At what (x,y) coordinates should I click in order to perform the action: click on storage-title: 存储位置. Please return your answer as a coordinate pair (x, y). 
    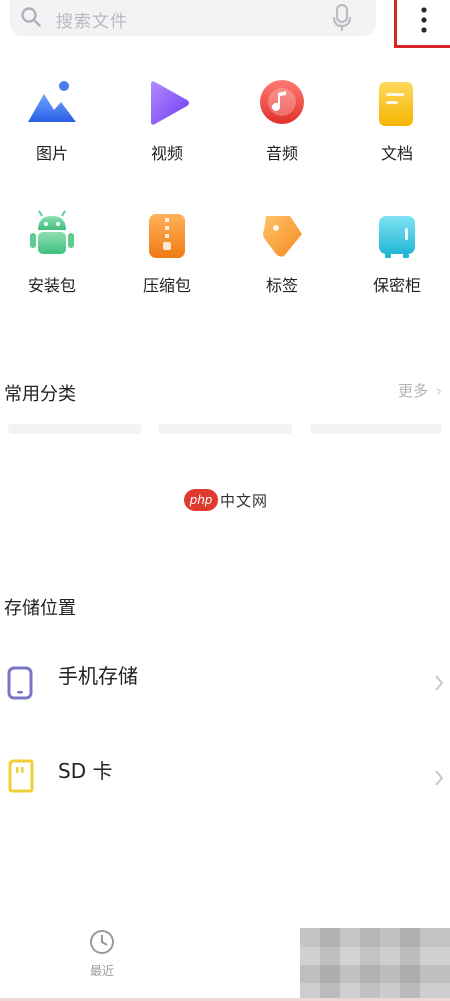
    Looking at the image, I should click on (40, 608).